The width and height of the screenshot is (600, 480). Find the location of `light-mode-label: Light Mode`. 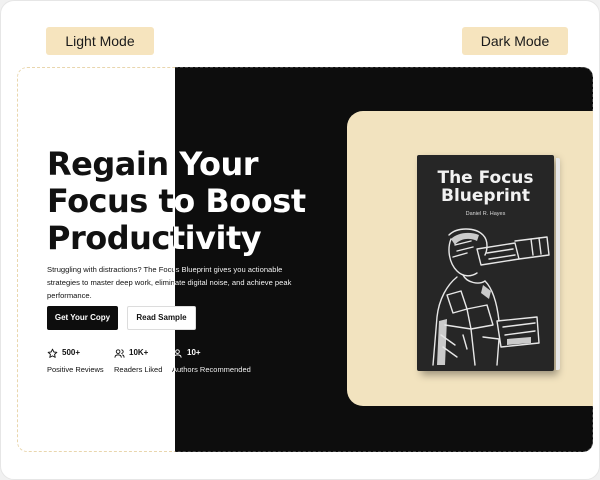

light-mode-label: Light Mode is located at coordinates (100, 41).